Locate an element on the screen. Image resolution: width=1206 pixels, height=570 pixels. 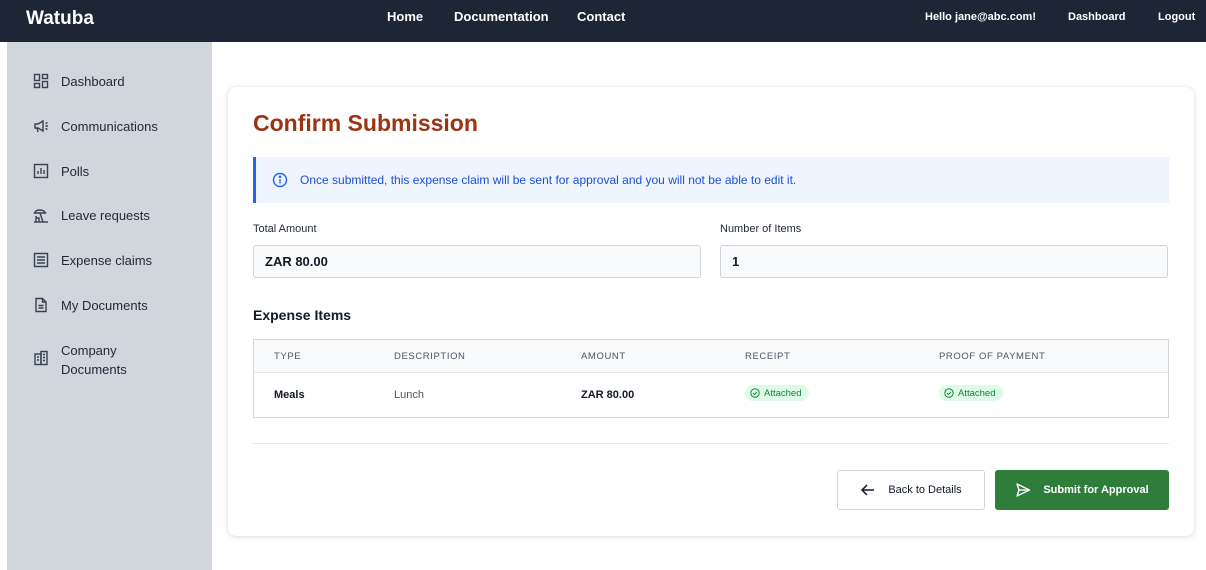
arrow-left-icon is located at coordinates (868, 490).